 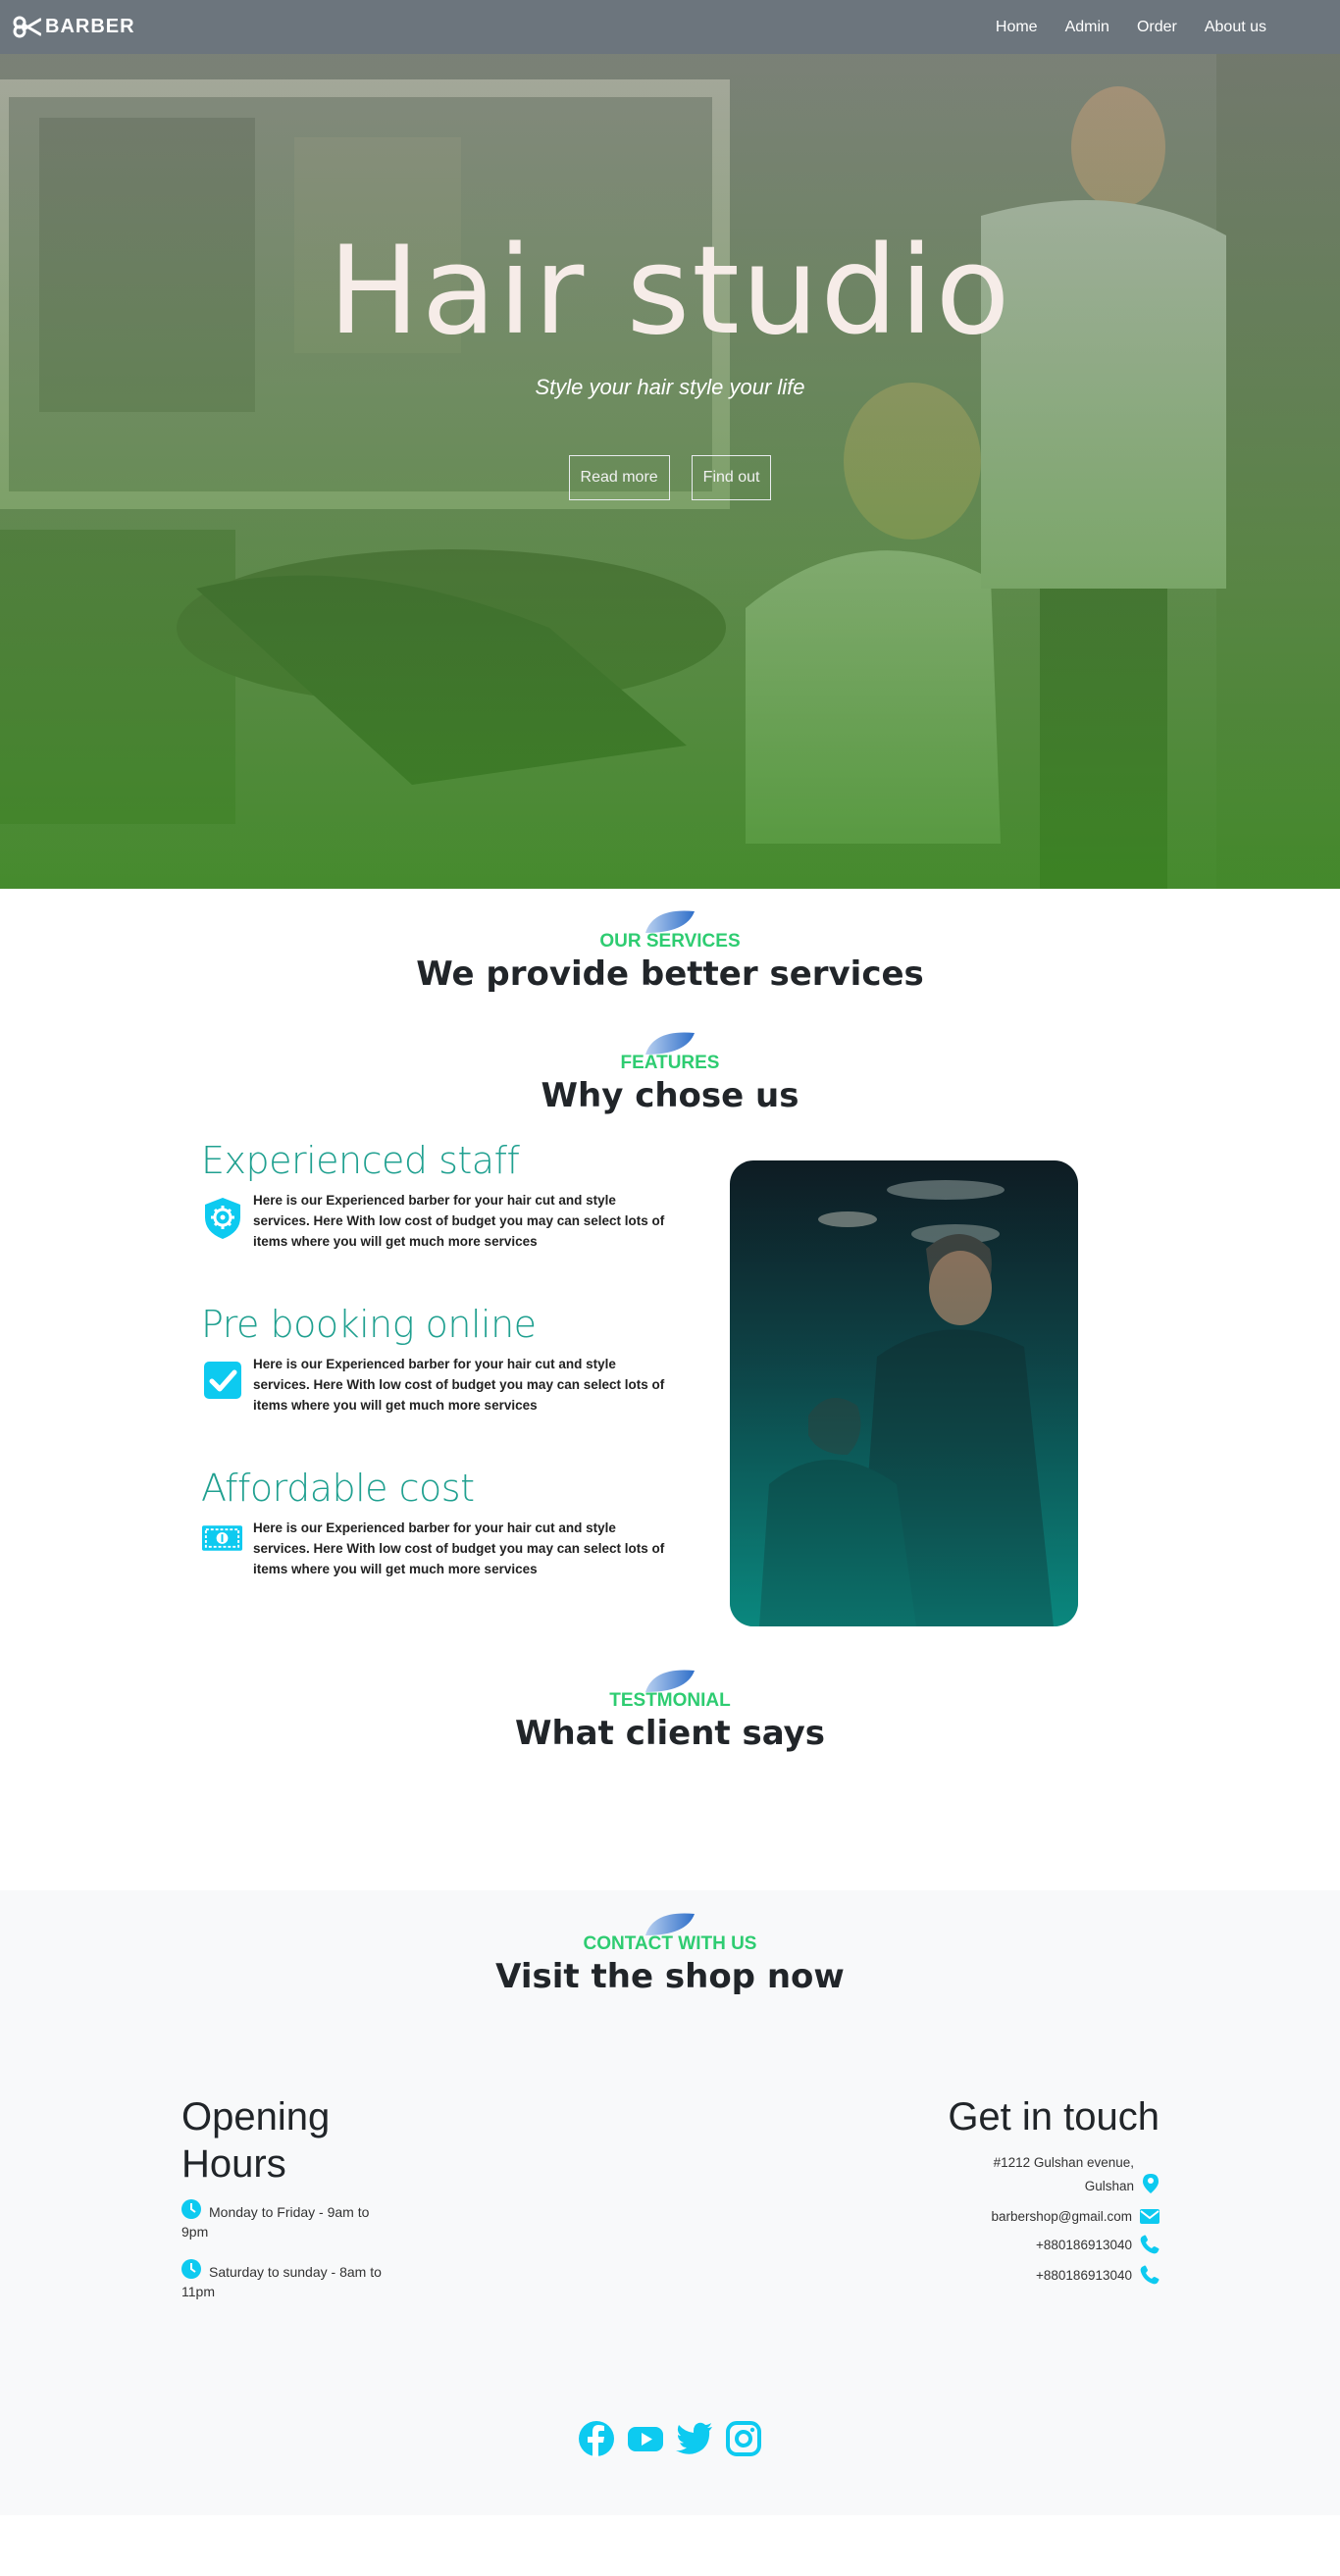 I want to click on envelope-icon, so click(x=1150, y=2216).